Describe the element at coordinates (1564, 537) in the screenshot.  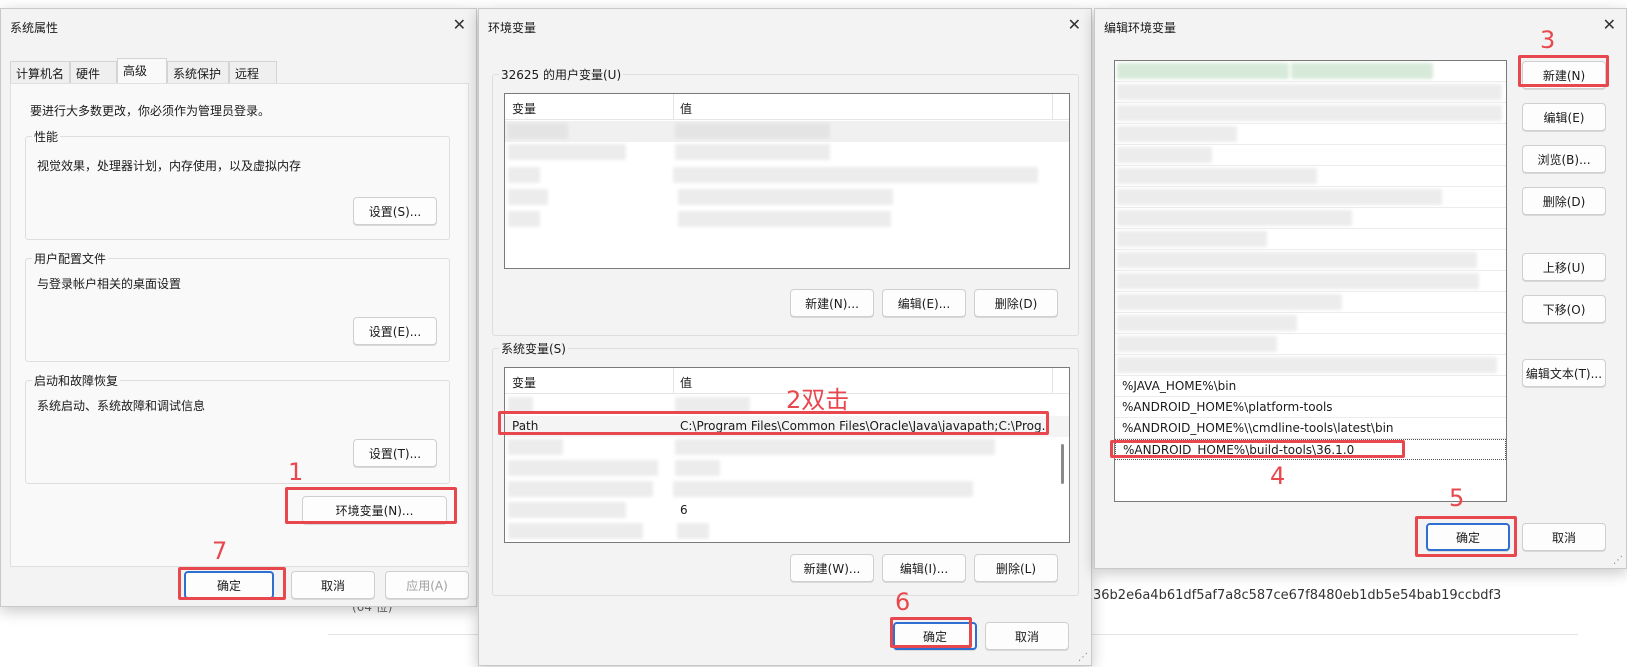
I see `edit-cancel-button: 取消` at that location.